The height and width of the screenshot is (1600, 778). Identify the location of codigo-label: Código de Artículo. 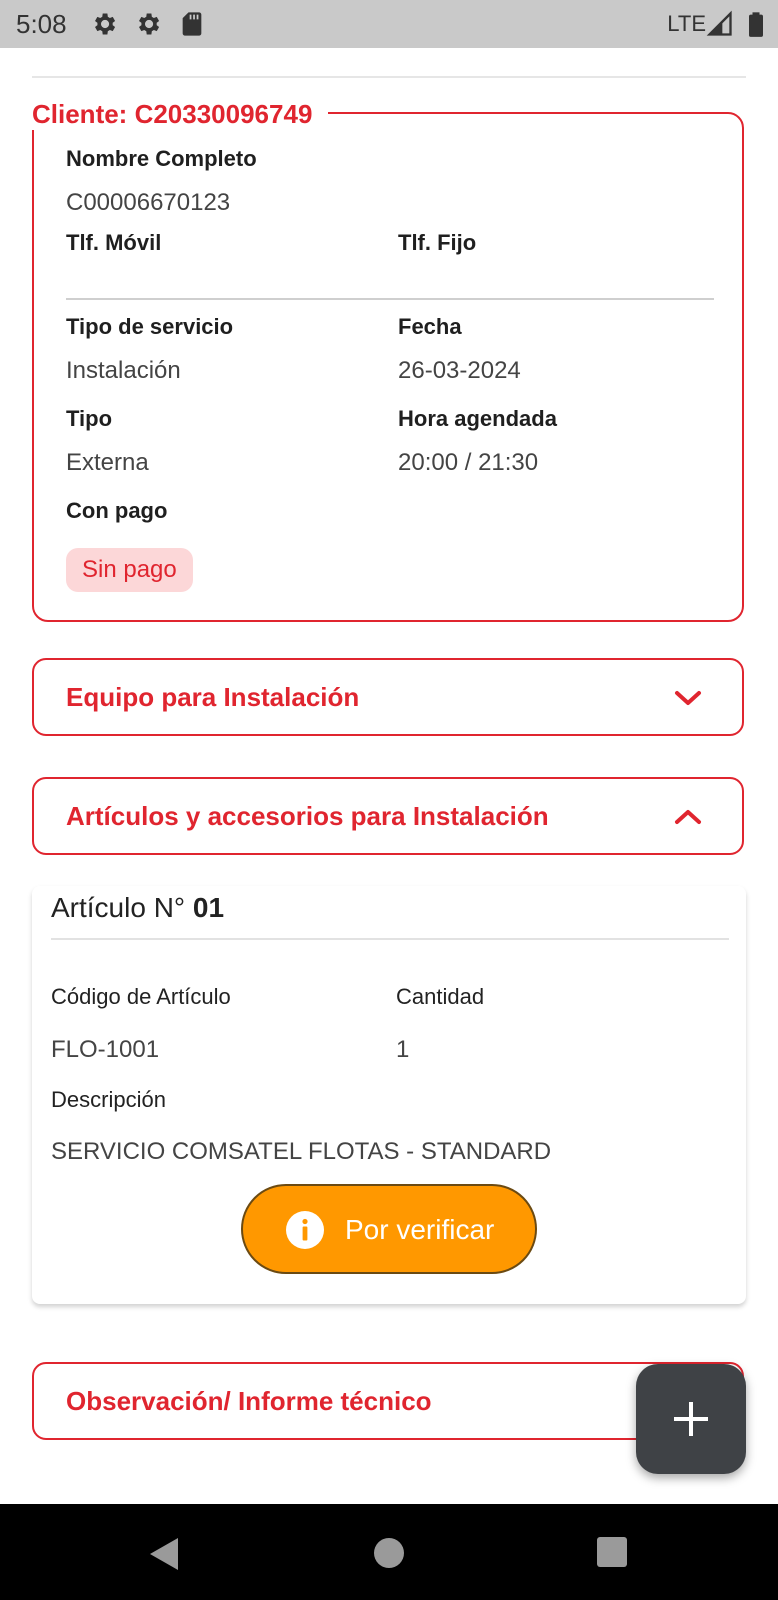
(141, 996).